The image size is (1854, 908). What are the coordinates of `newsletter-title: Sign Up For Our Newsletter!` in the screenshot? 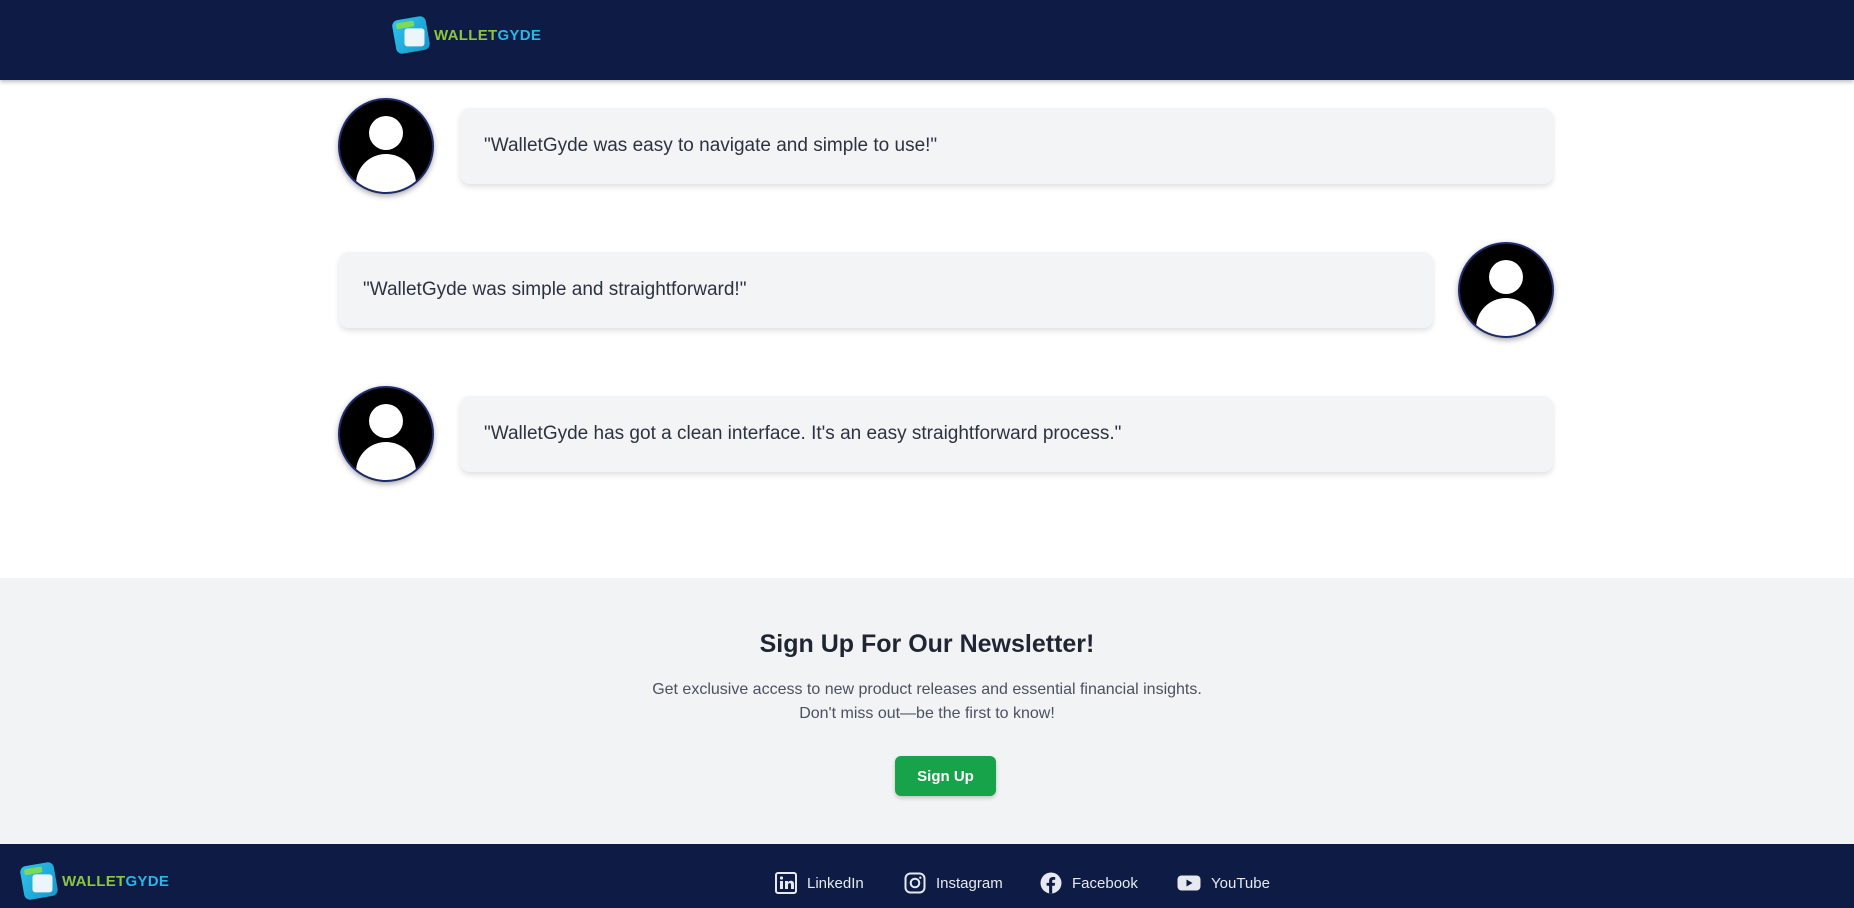 It's located at (927, 644).